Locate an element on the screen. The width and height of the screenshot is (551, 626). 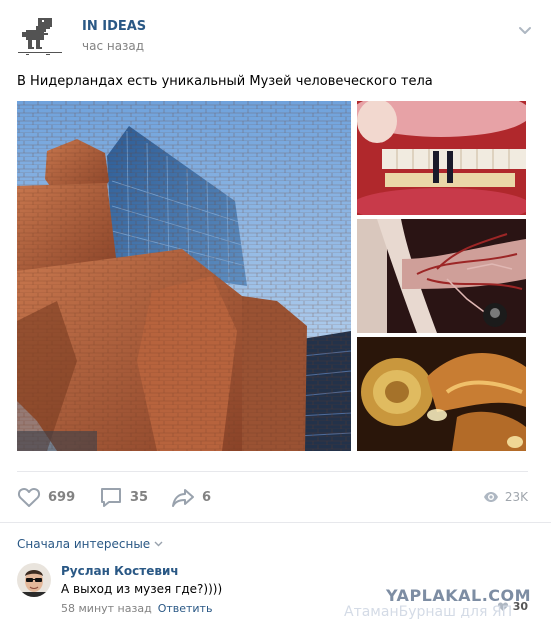
comment-icon is located at coordinates (111, 497).